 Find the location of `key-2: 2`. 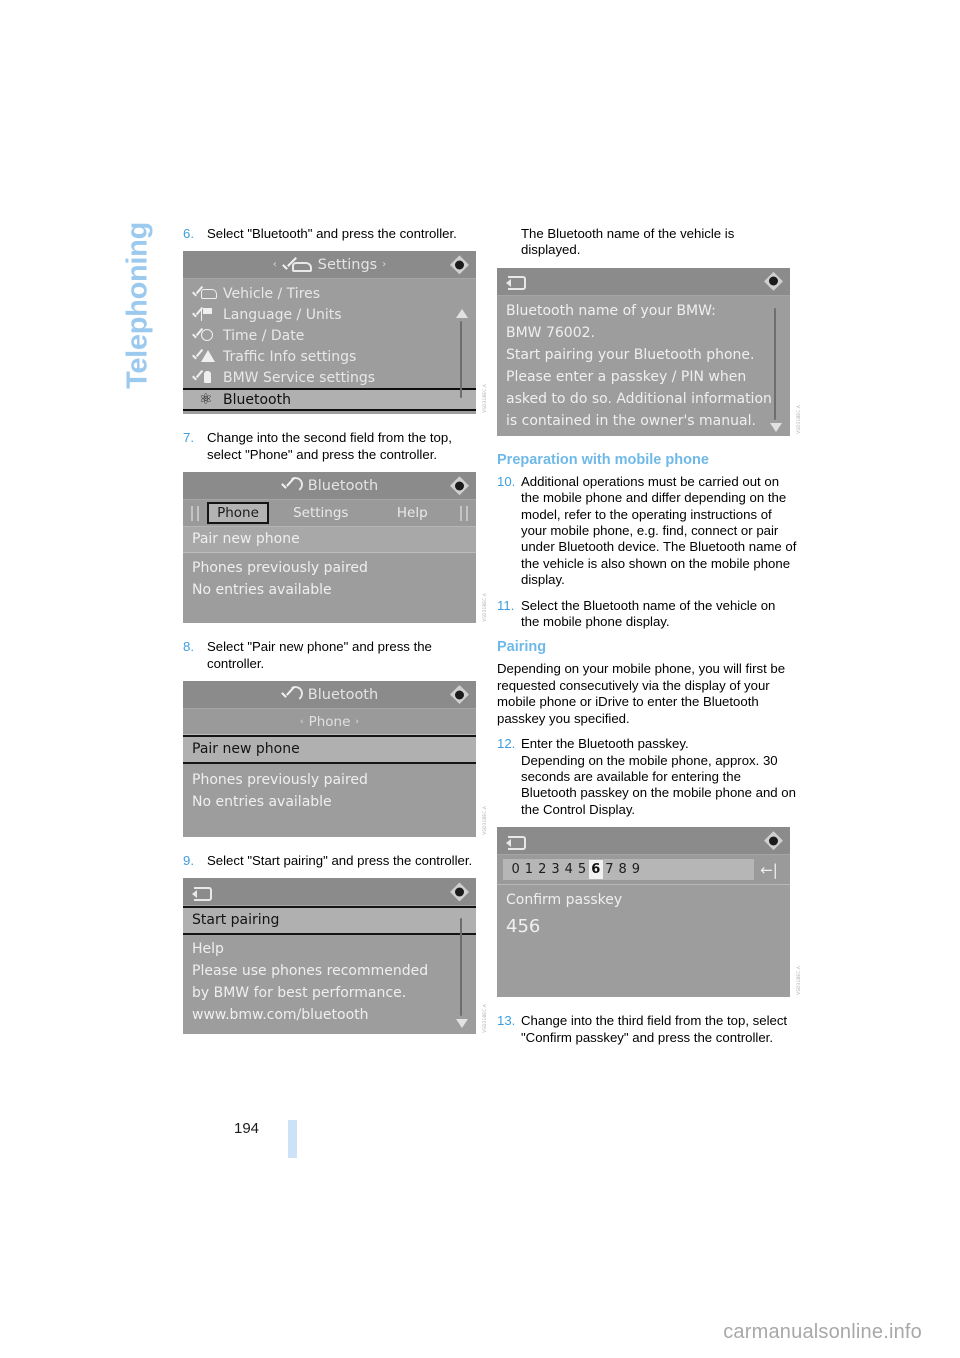

key-2: 2 is located at coordinates (542, 869).